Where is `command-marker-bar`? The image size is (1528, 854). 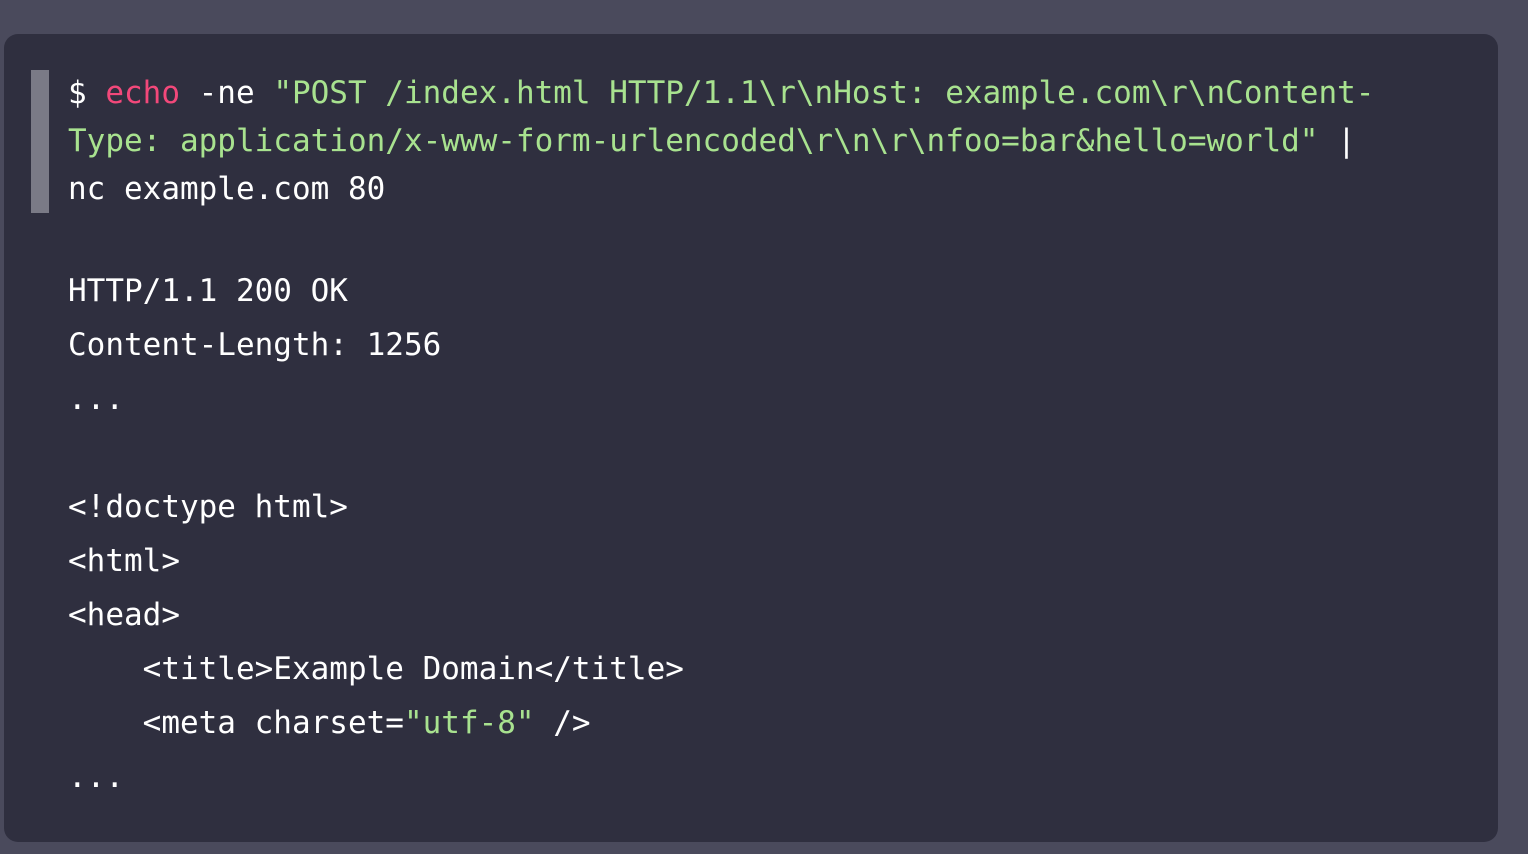
command-marker-bar is located at coordinates (40, 141).